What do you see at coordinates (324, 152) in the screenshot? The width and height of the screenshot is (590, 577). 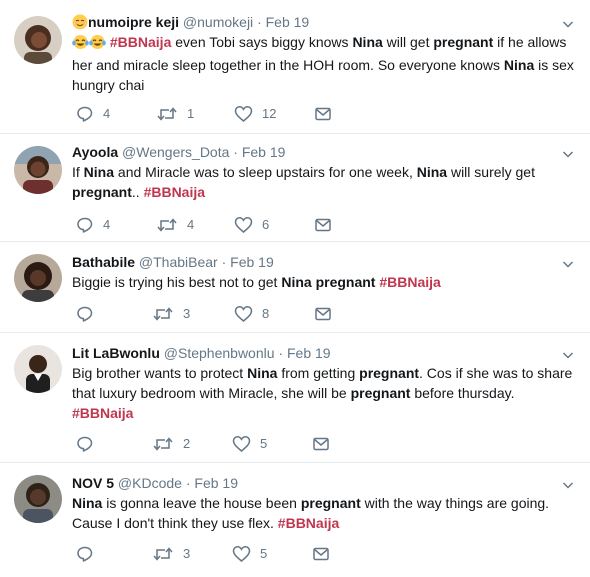 I see `tweet-header: Ayoola @Wengers_Dota · Feb 19` at bounding box center [324, 152].